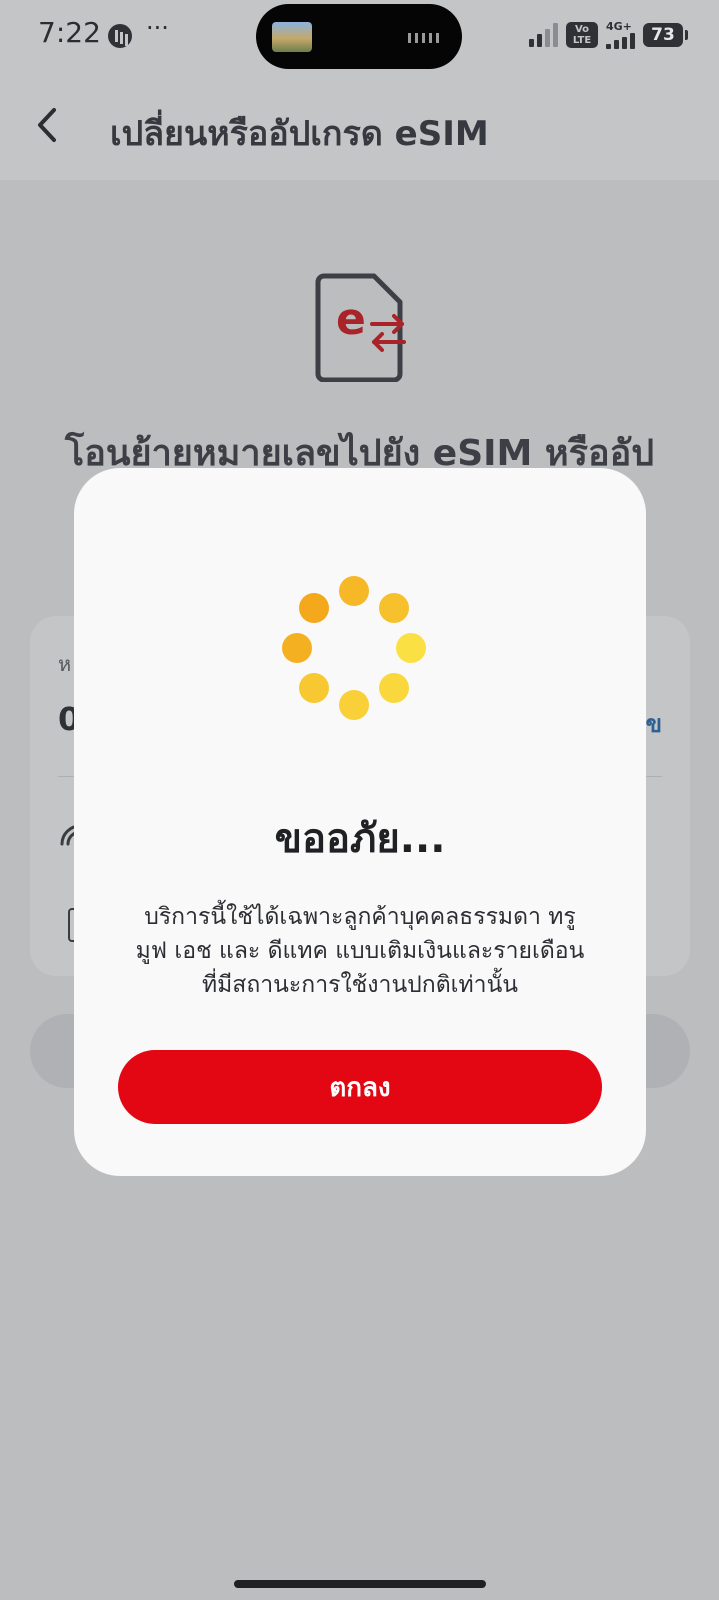 This screenshot has width=719, height=1600. I want to click on dialog-message-line: มูฟ เอช และ ดีแทค แบบเติมเงินและรายเดือน, so click(360, 951).